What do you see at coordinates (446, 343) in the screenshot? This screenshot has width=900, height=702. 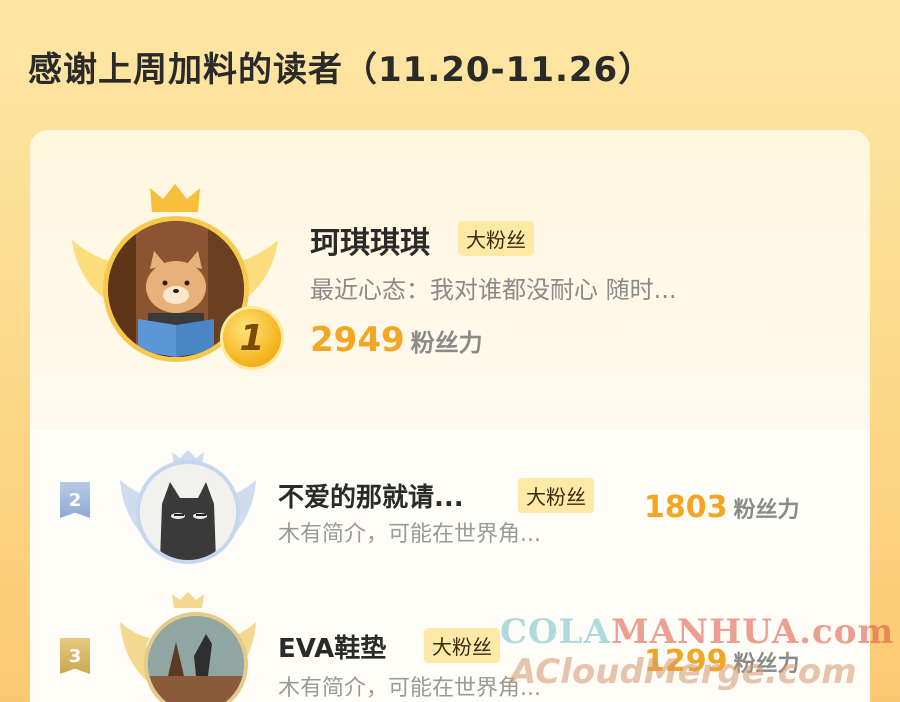 I see `reader-1-score-unit: 粉丝力` at bounding box center [446, 343].